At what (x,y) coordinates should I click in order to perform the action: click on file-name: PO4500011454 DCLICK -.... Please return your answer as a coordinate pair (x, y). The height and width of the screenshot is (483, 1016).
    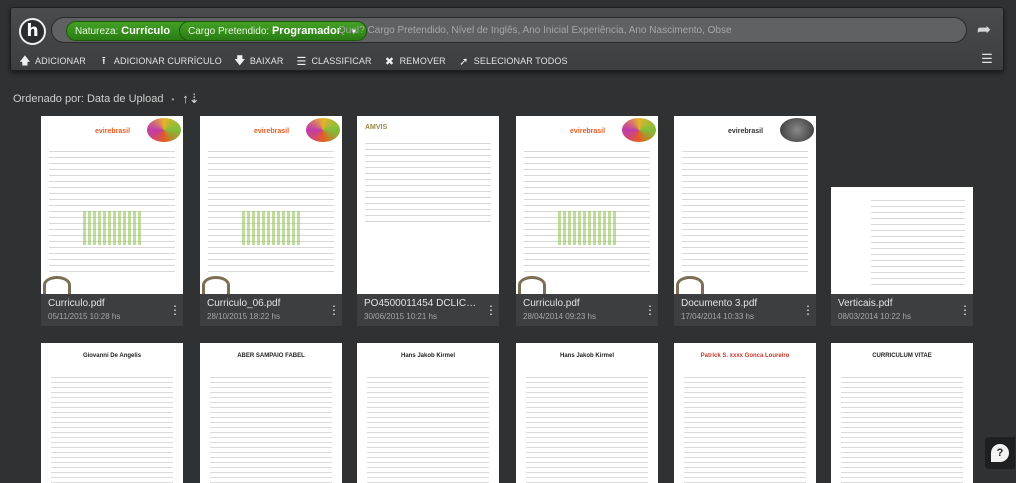
    Looking at the image, I should click on (421, 303).